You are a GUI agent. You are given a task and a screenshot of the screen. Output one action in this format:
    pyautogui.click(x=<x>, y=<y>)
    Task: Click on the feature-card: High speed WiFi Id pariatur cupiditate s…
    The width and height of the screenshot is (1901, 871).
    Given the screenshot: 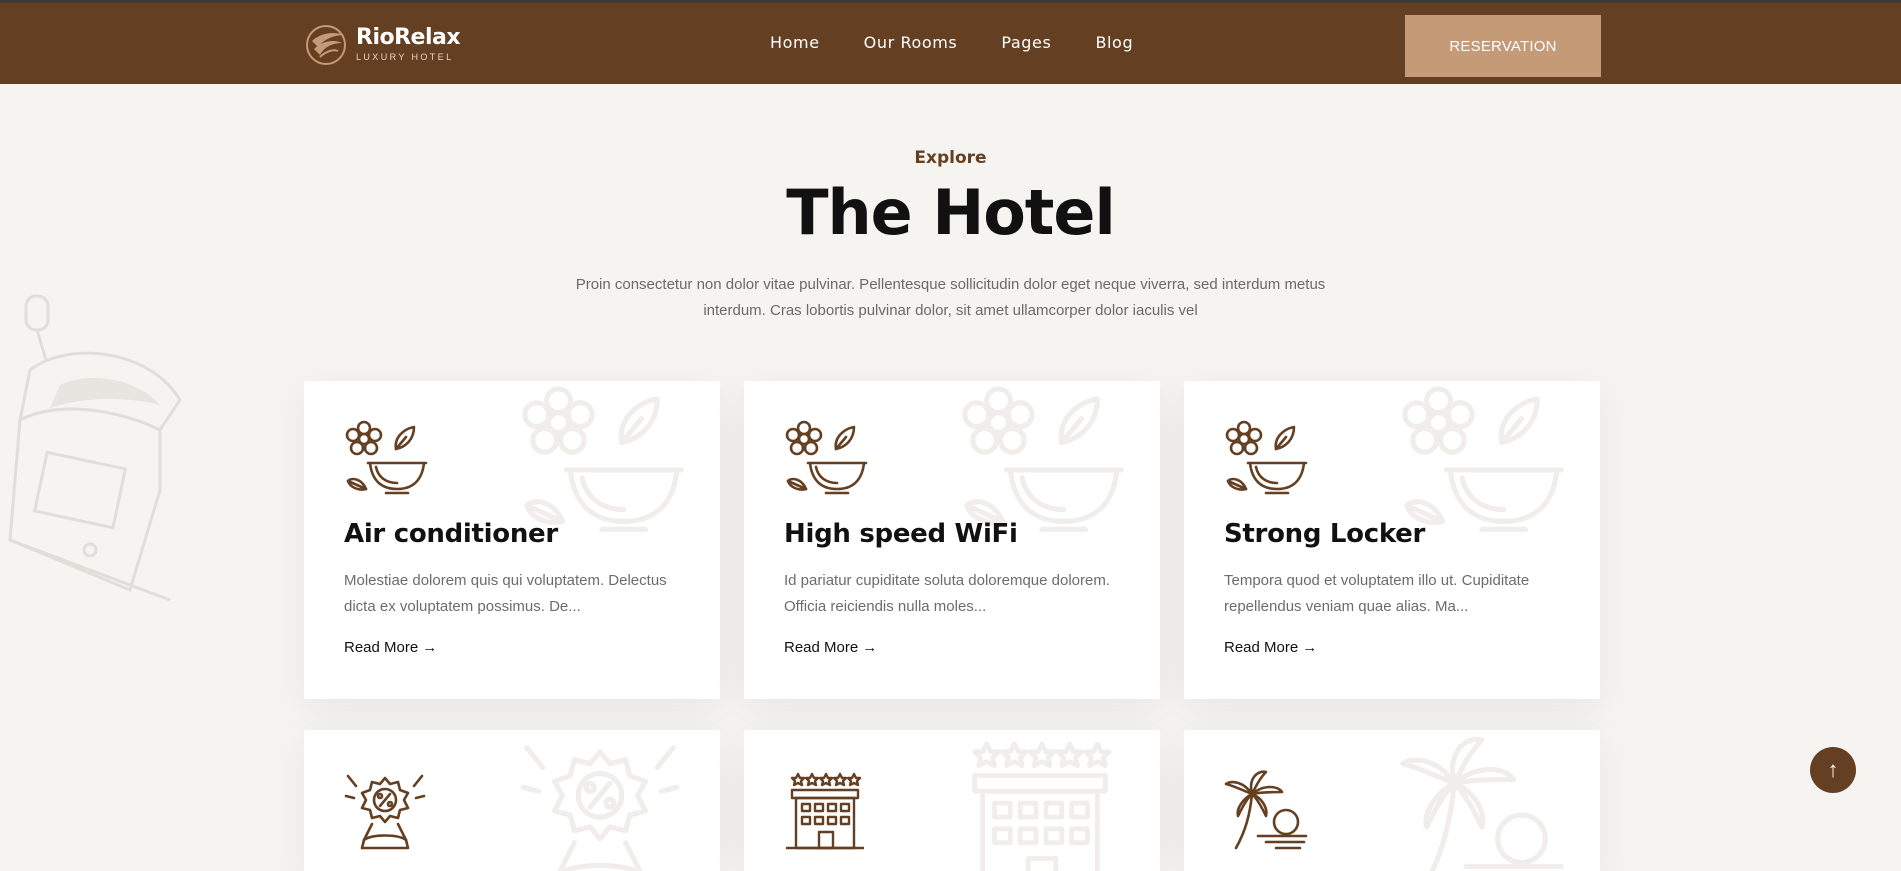 What is the action you would take?
    pyautogui.click(x=952, y=540)
    